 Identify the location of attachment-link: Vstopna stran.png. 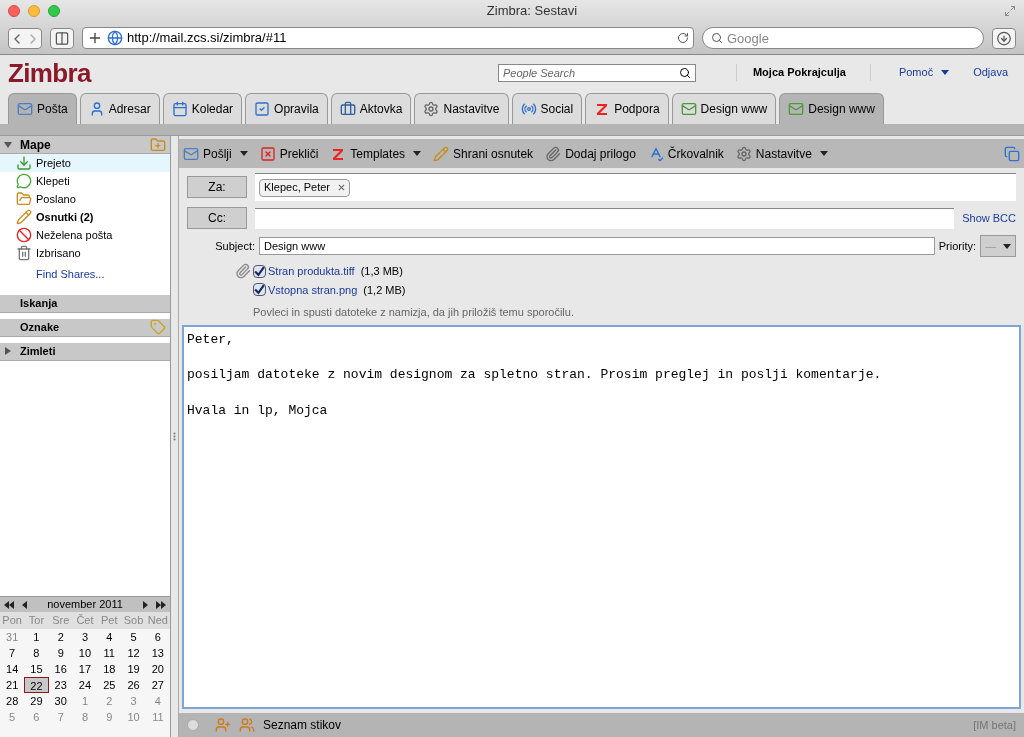
(313, 289).